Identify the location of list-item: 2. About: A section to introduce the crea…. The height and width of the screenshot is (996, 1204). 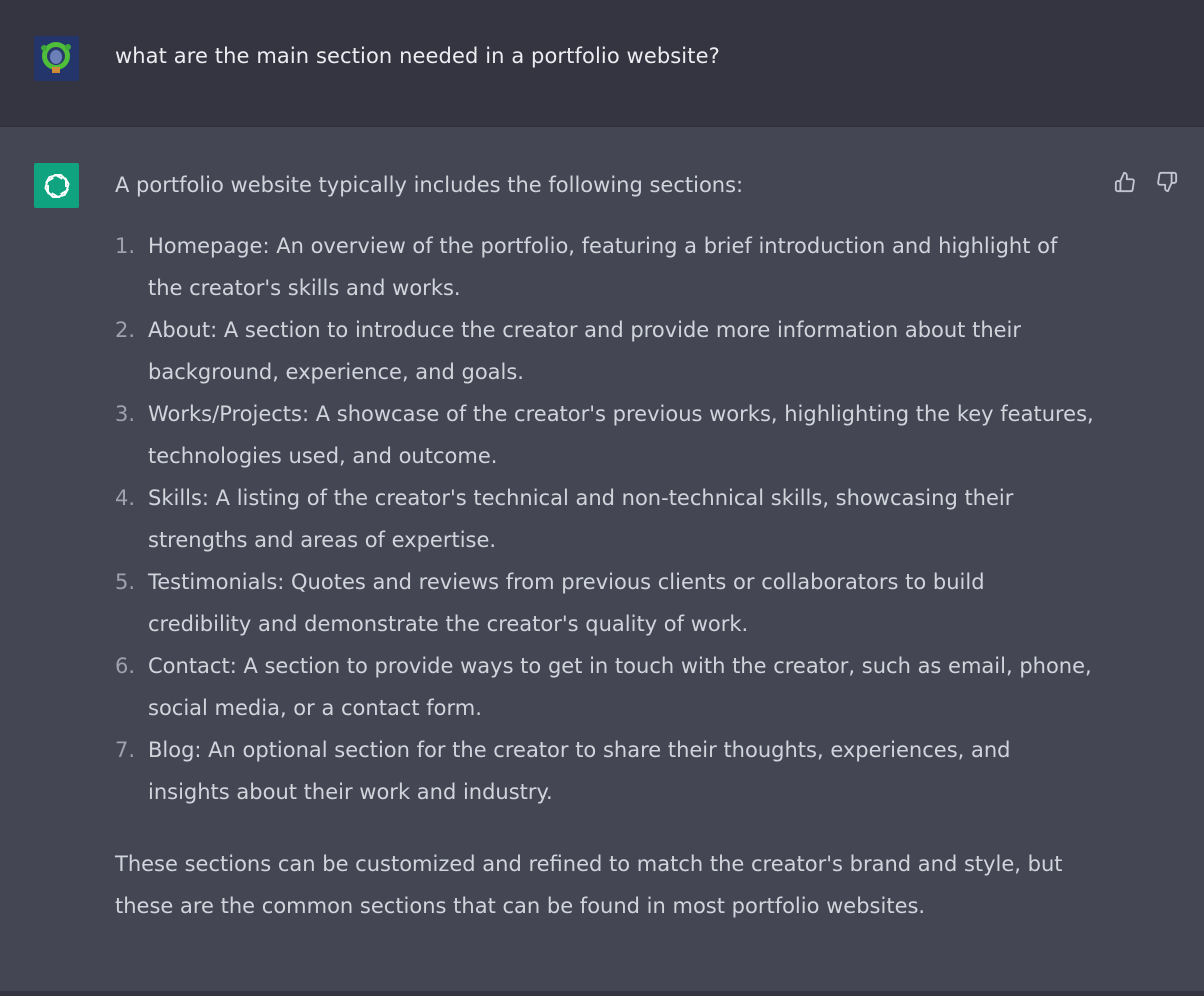
(607, 351).